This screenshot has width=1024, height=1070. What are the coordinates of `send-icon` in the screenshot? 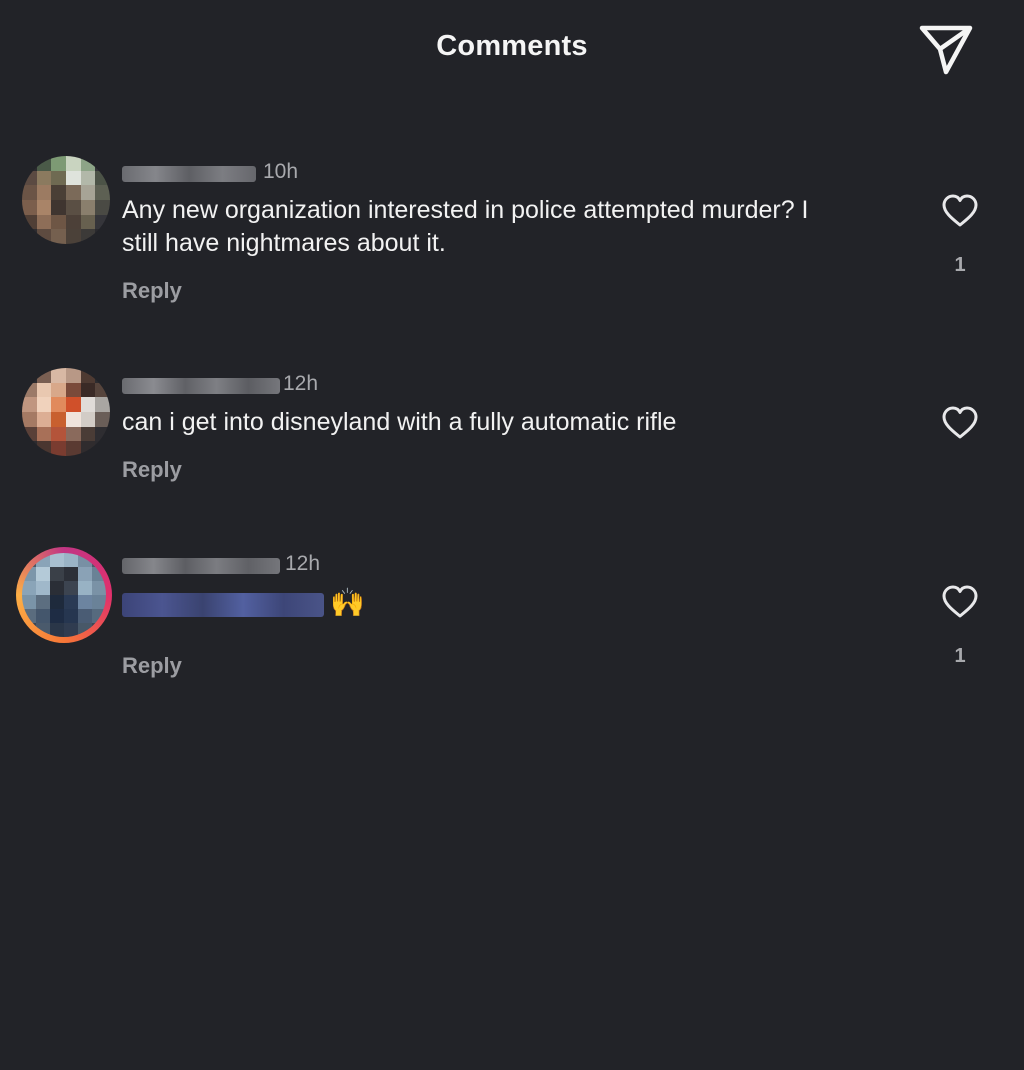 It's located at (946, 50).